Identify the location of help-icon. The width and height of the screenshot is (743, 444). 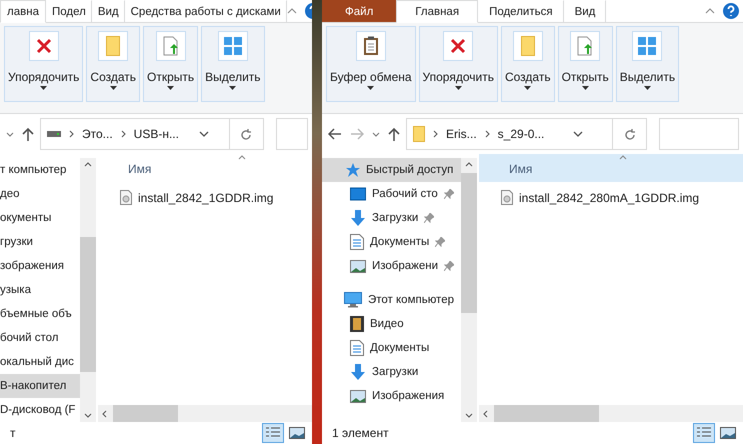
(731, 11).